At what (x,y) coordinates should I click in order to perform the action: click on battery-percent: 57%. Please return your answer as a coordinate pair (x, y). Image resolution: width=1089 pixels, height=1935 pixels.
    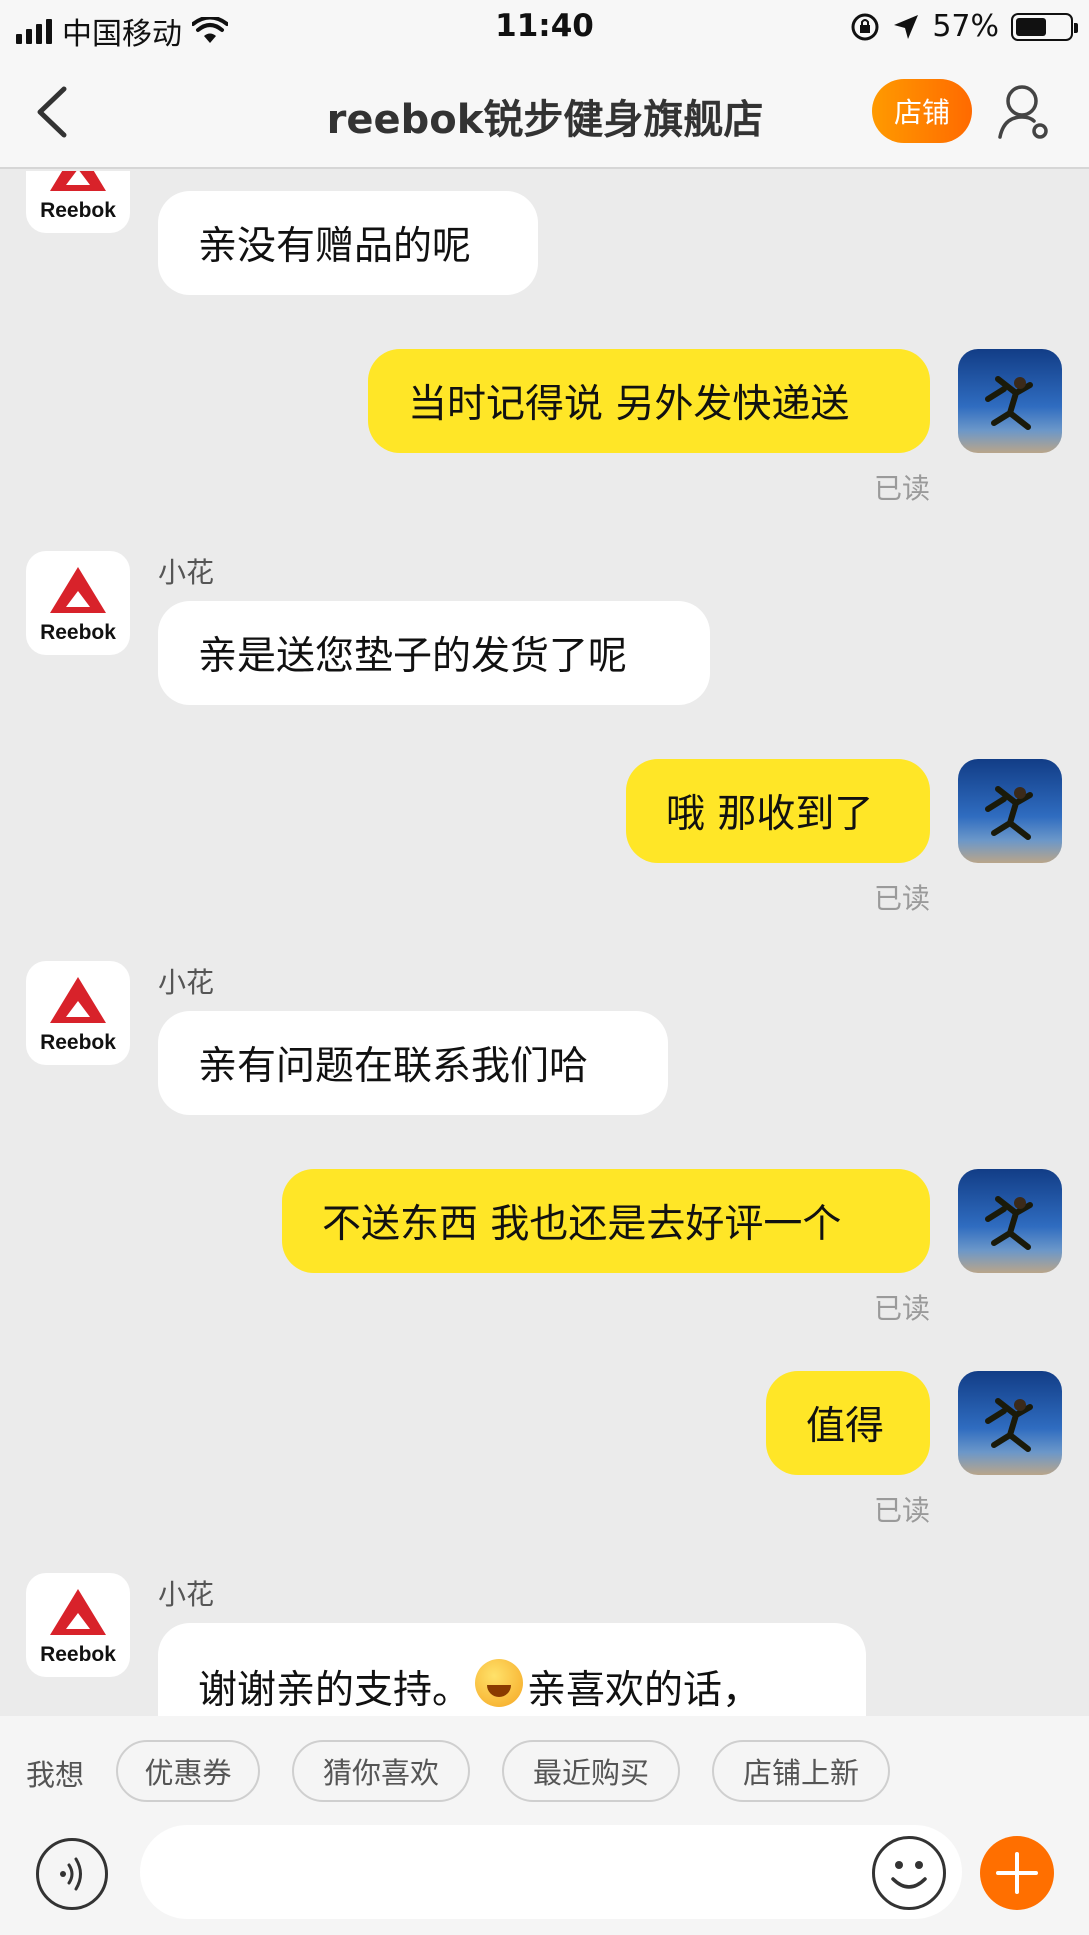
    Looking at the image, I should click on (965, 26).